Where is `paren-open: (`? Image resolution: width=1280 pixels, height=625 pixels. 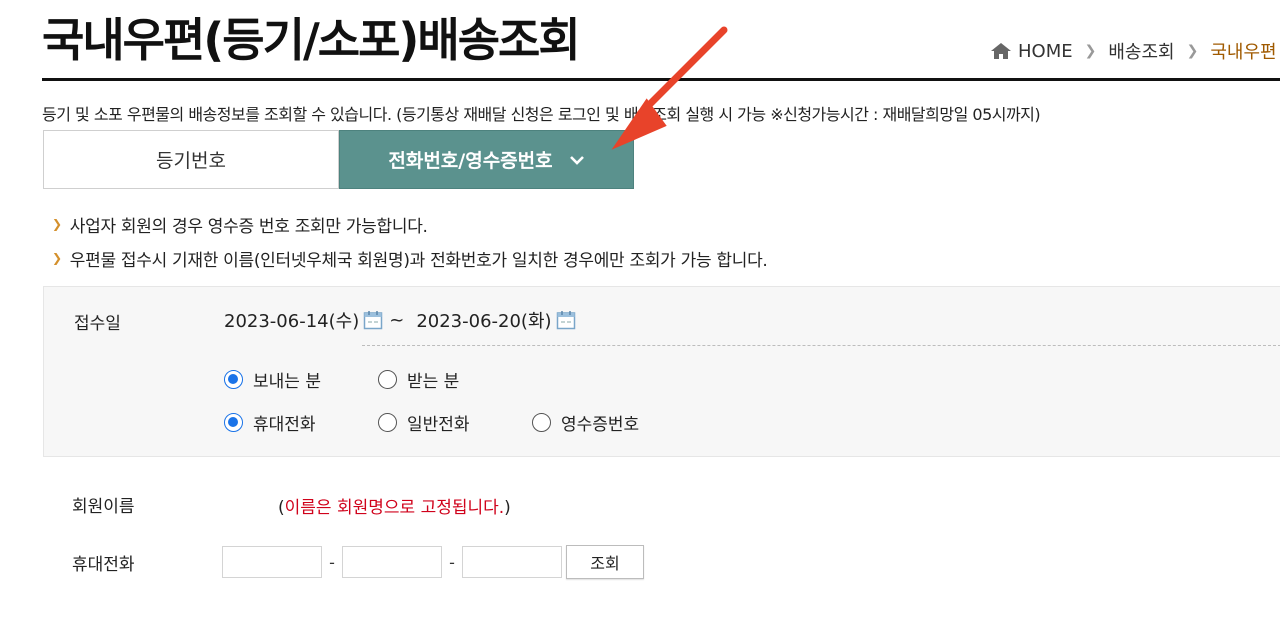 paren-open: ( is located at coordinates (281, 508).